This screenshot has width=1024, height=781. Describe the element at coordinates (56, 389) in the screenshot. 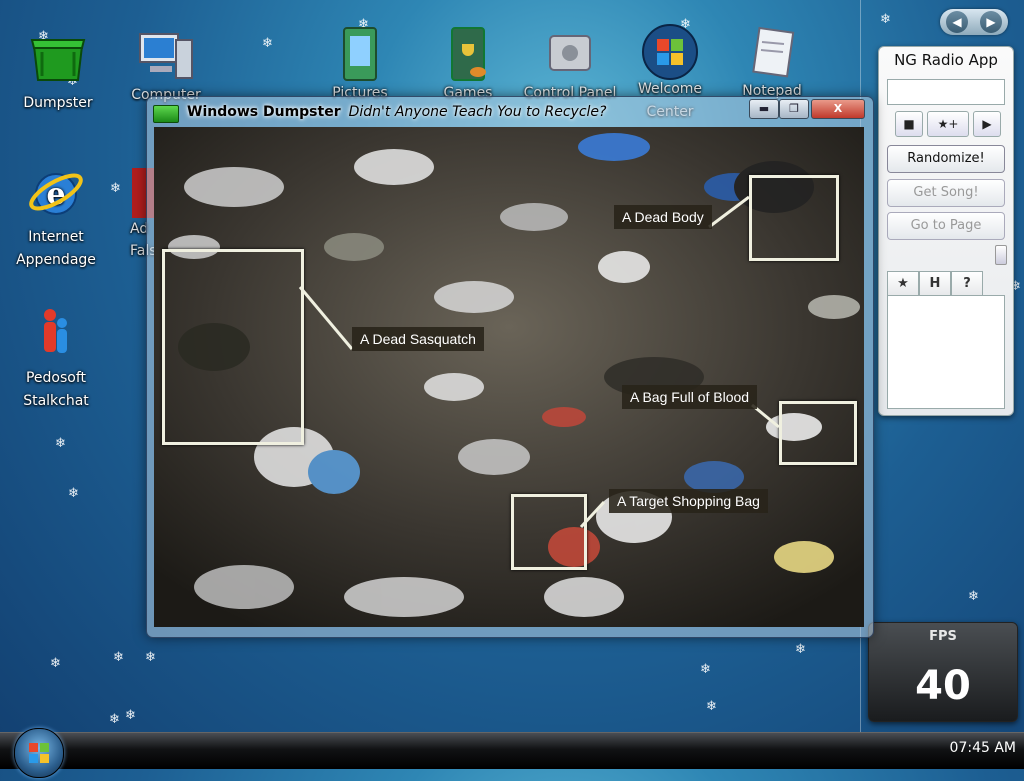

I see `desktop-icon-label: Pedosoft Stalkchat` at that location.